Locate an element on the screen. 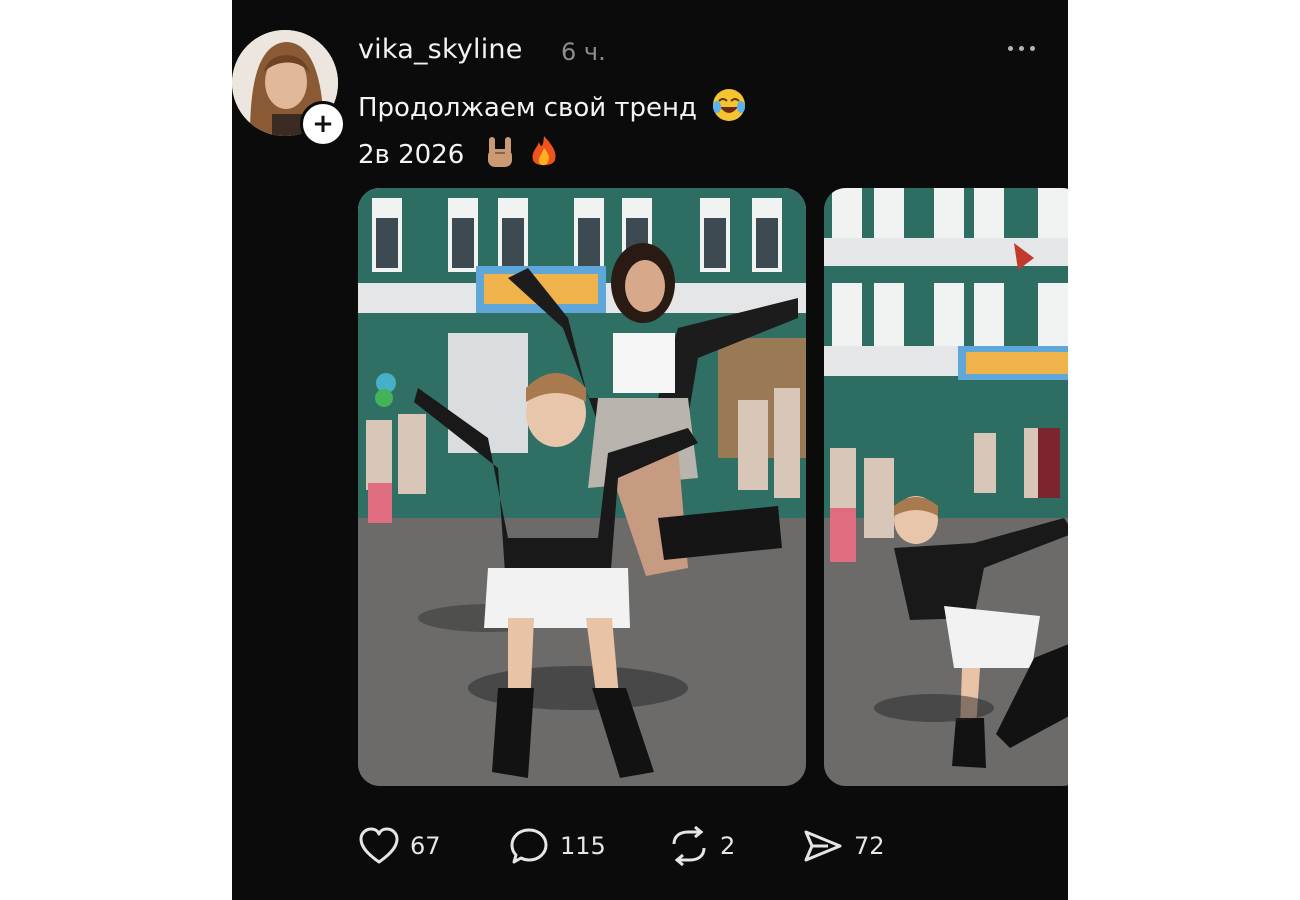 This screenshot has height=900, width=1300. repost-count: 2 is located at coordinates (728, 846).